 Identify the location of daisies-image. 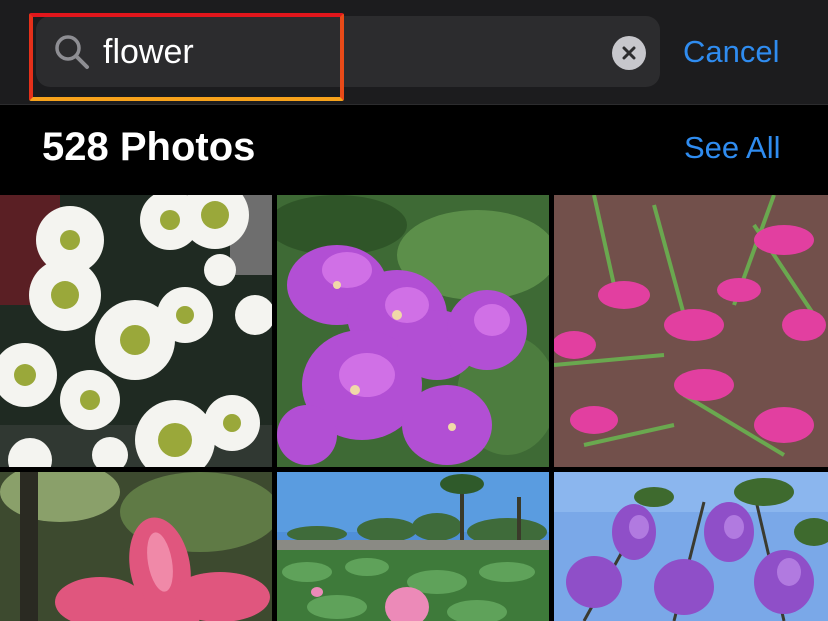
(136, 331).